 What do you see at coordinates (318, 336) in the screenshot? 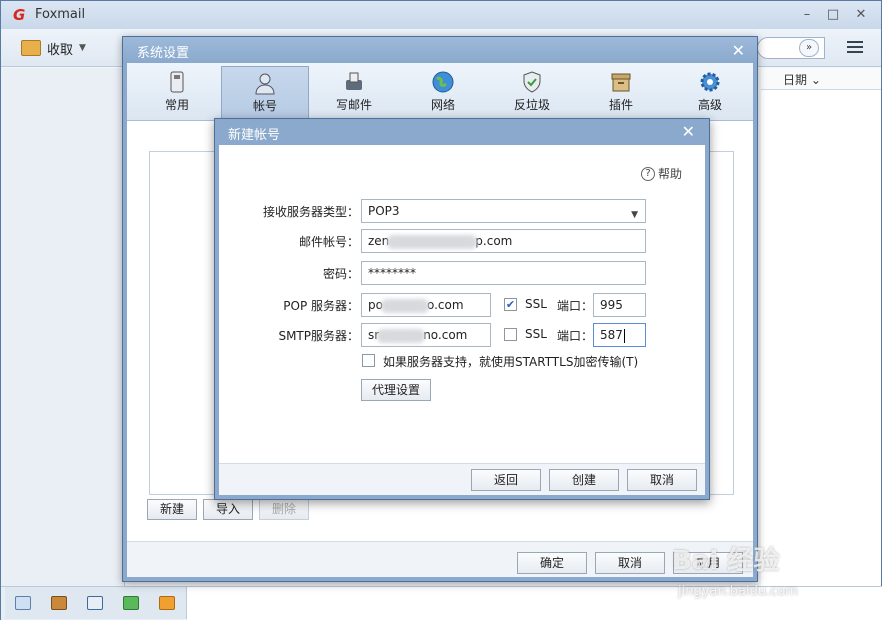
I see `smtp-server-label: SMTP服务器：` at bounding box center [318, 336].